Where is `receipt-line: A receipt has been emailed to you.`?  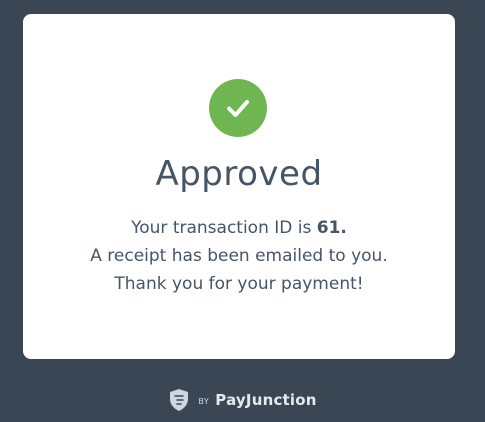 receipt-line: A receipt has been emailed to you. is located at coordinates (239, 256).